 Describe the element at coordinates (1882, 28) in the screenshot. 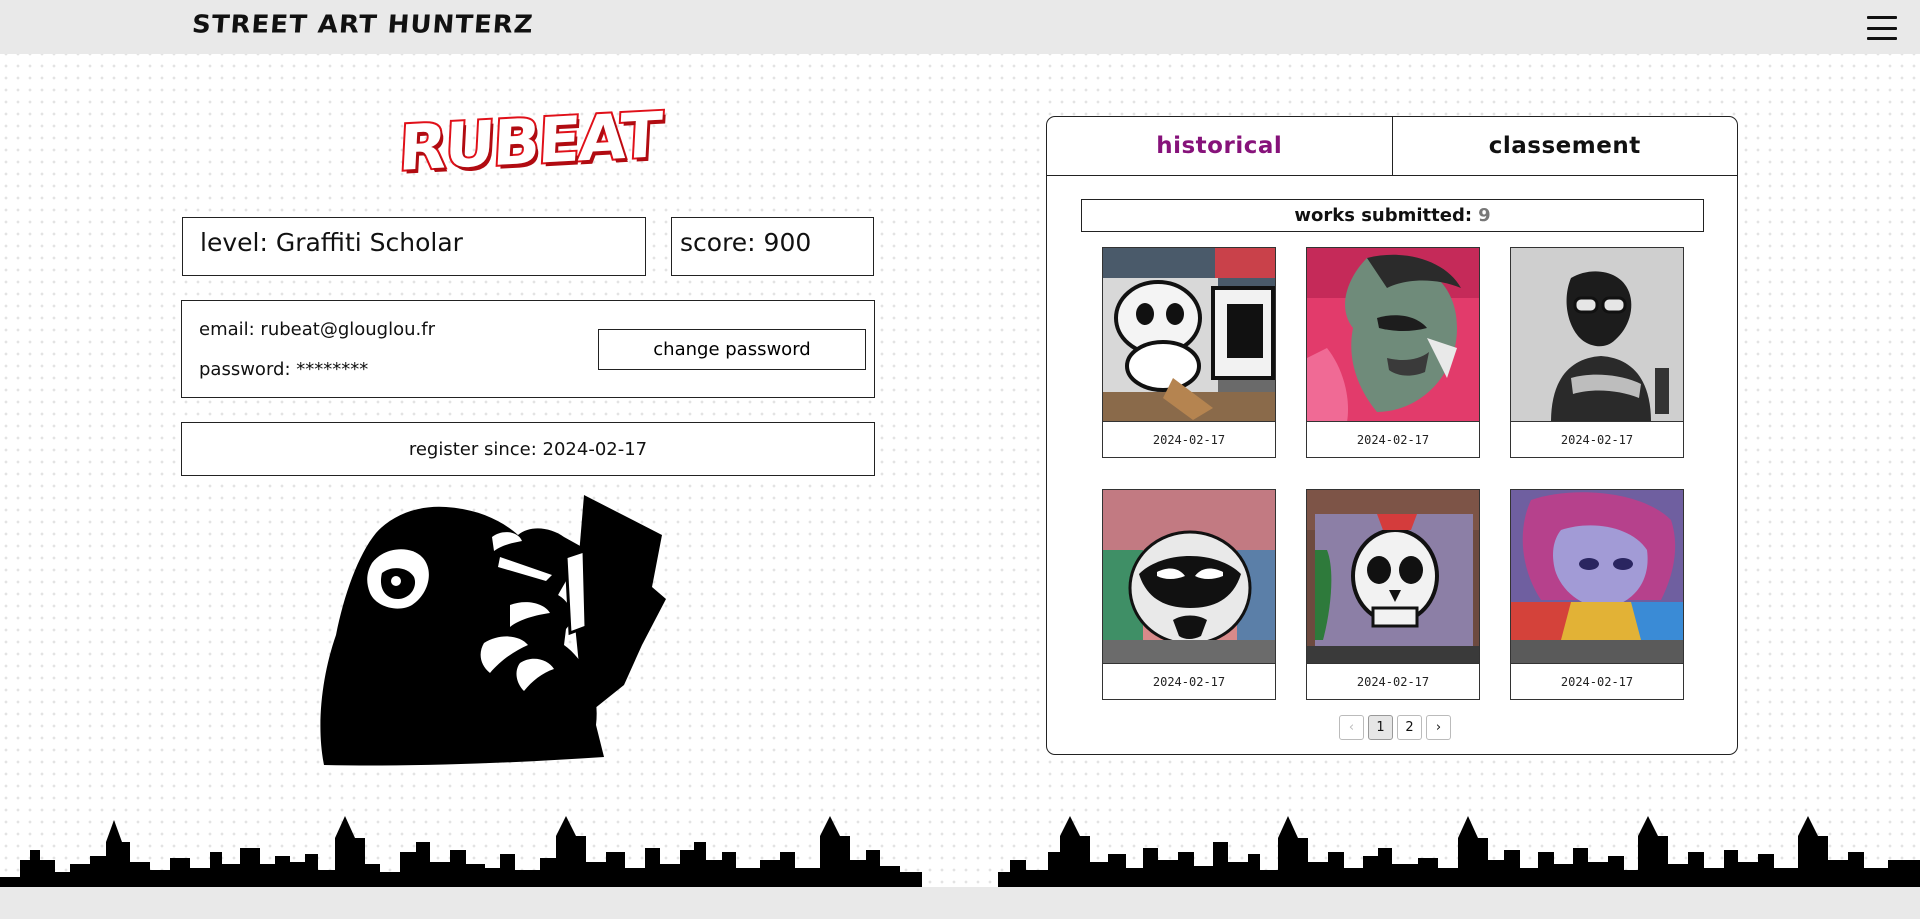

I see `hamburger-menu-icon` at that location.